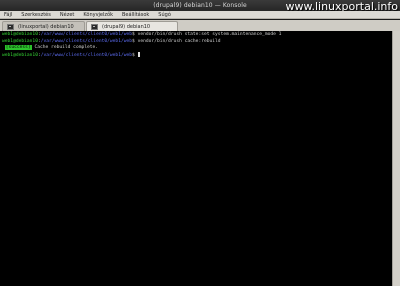 Image resolution: width=400 pixels, height=286 pixels. What do you see at coordinates (36, 15) in the screenshot?
I see `menu-edit: Szerkesztés` at bounding box center [36, 15].